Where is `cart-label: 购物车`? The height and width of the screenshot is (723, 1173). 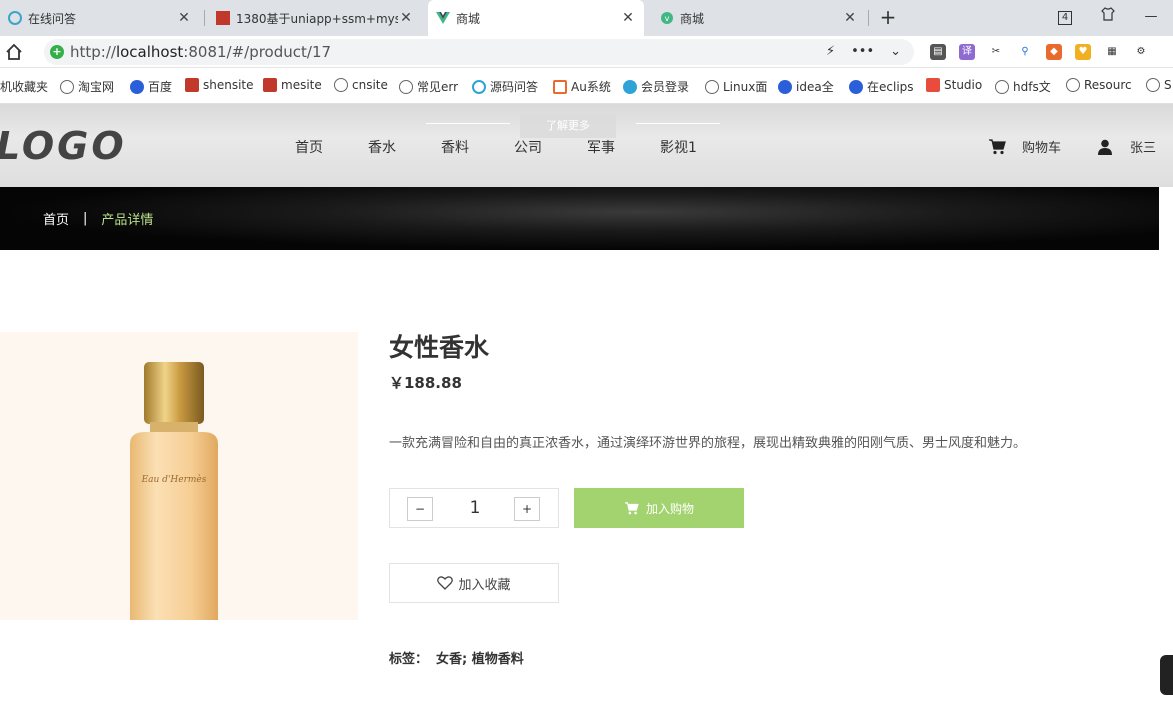 cart-label: 购物车 is located at coordinates (1042, 148).